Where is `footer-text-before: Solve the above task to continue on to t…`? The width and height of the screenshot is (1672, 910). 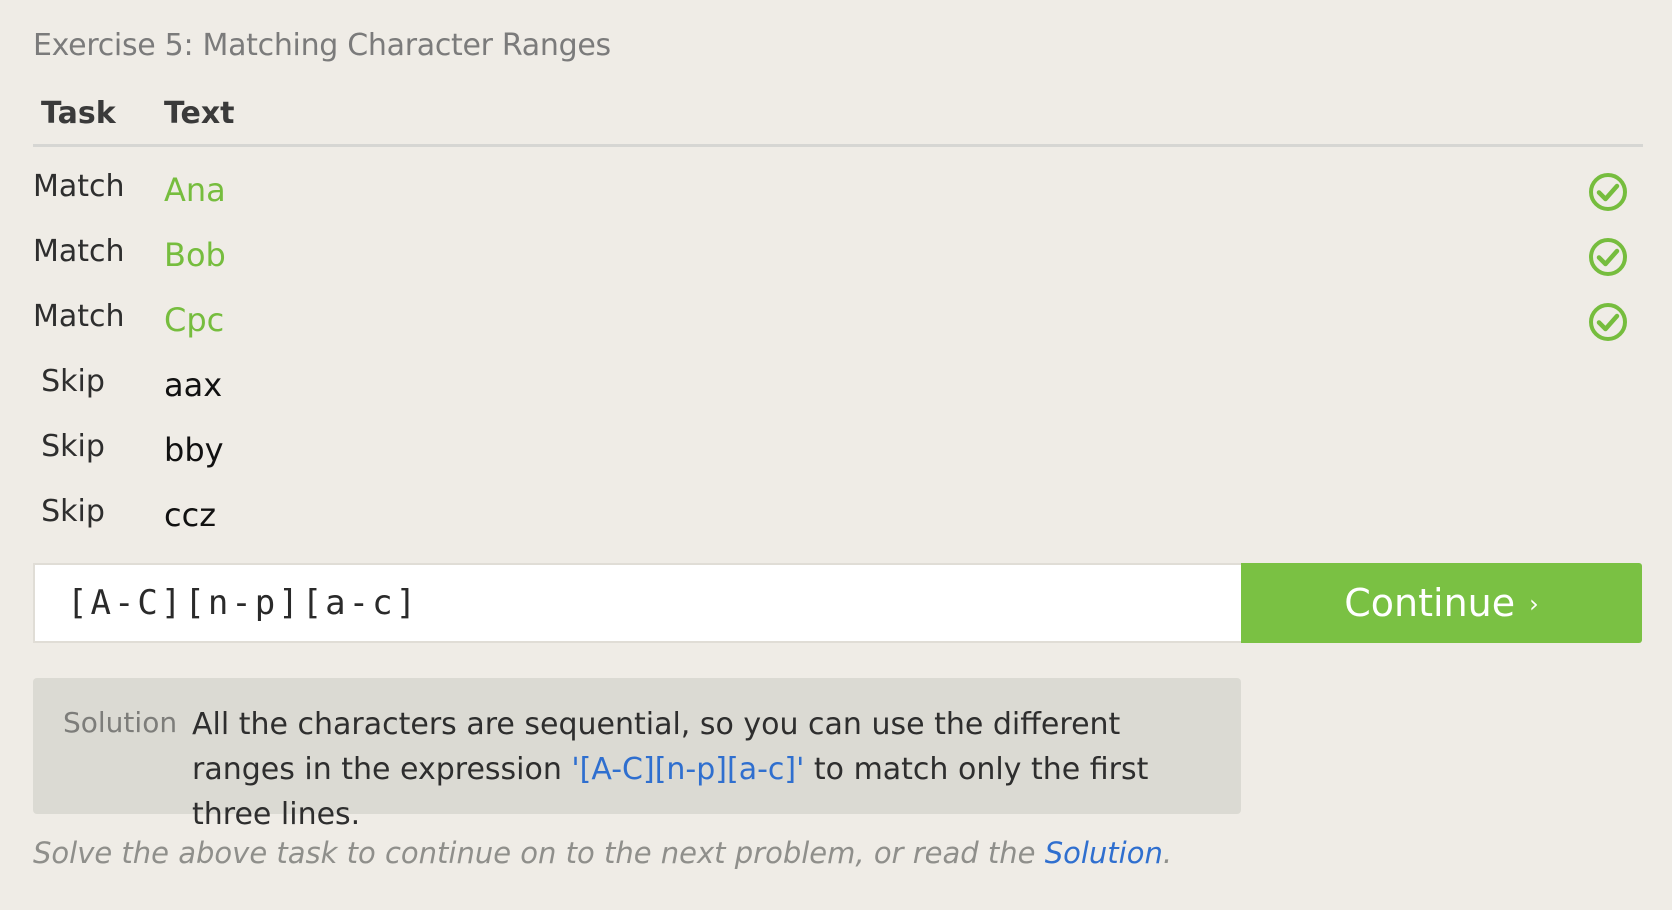 footer-text-before: Solve the above task to continue on to t… is located at coordinates (539, 853).